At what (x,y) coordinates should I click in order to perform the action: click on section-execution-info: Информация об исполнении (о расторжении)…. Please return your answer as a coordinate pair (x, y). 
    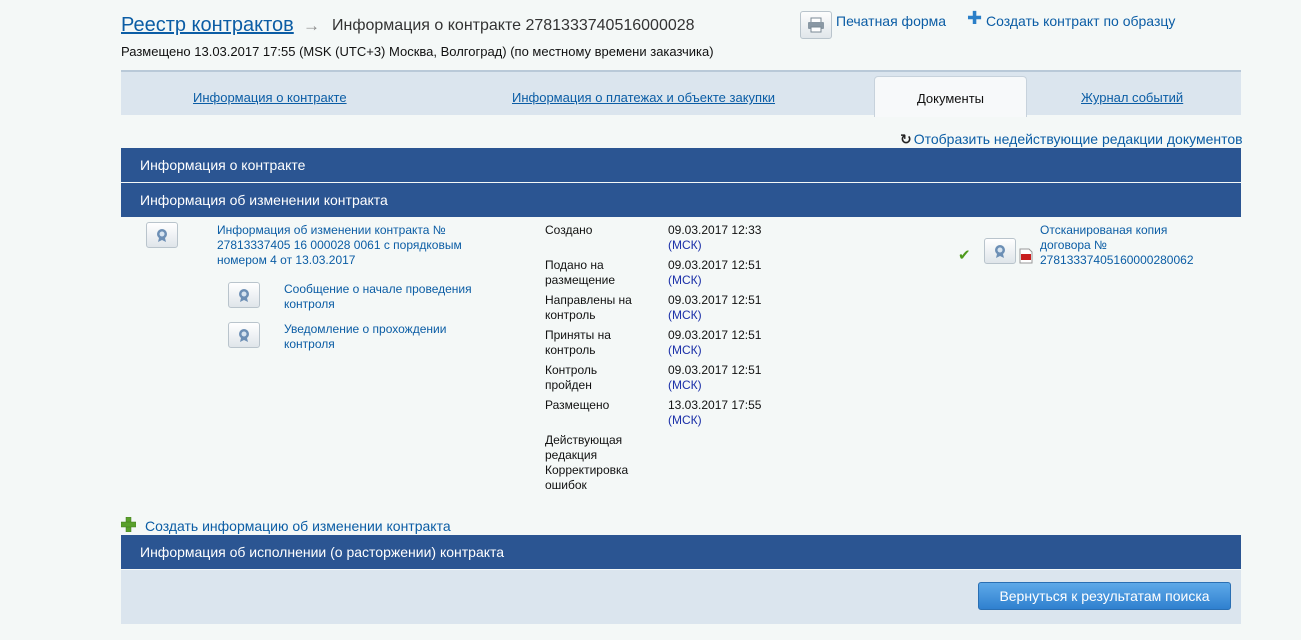
    Looking at the image, I should click on (681, 552).